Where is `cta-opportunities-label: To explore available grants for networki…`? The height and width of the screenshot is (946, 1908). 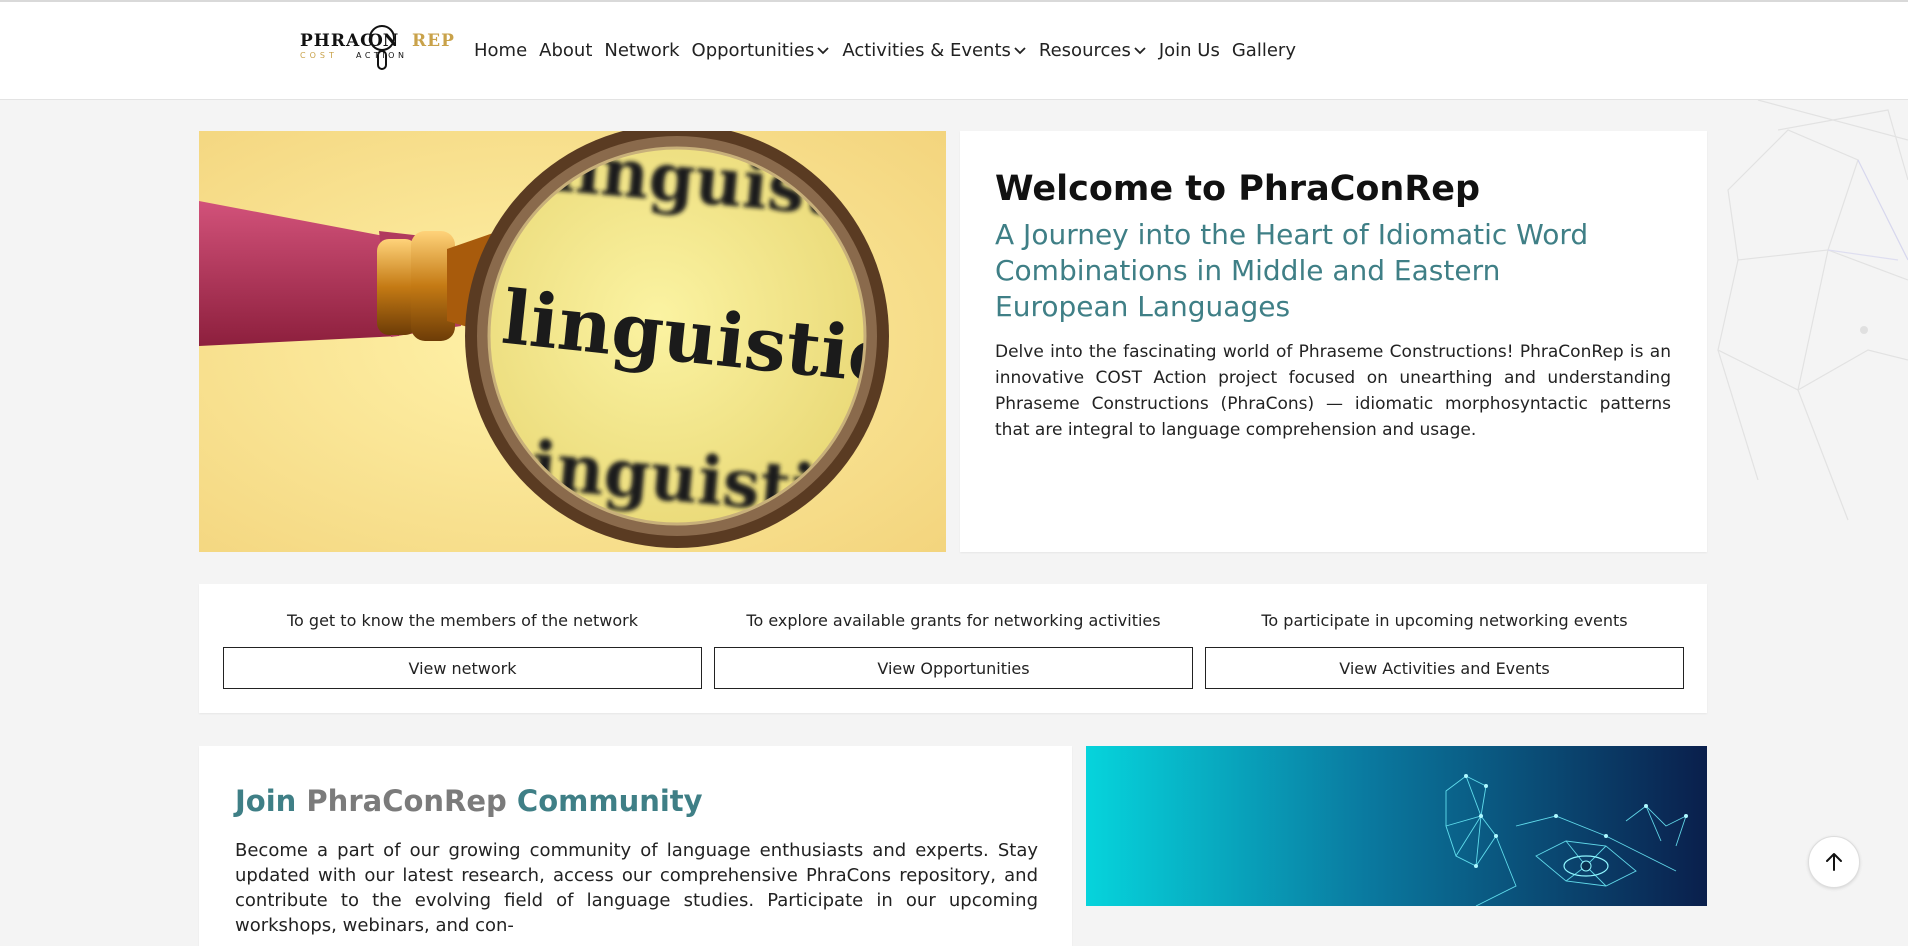 cta-opportunities-label: To explore available grants for networki… is located at coordinates (953, 620).